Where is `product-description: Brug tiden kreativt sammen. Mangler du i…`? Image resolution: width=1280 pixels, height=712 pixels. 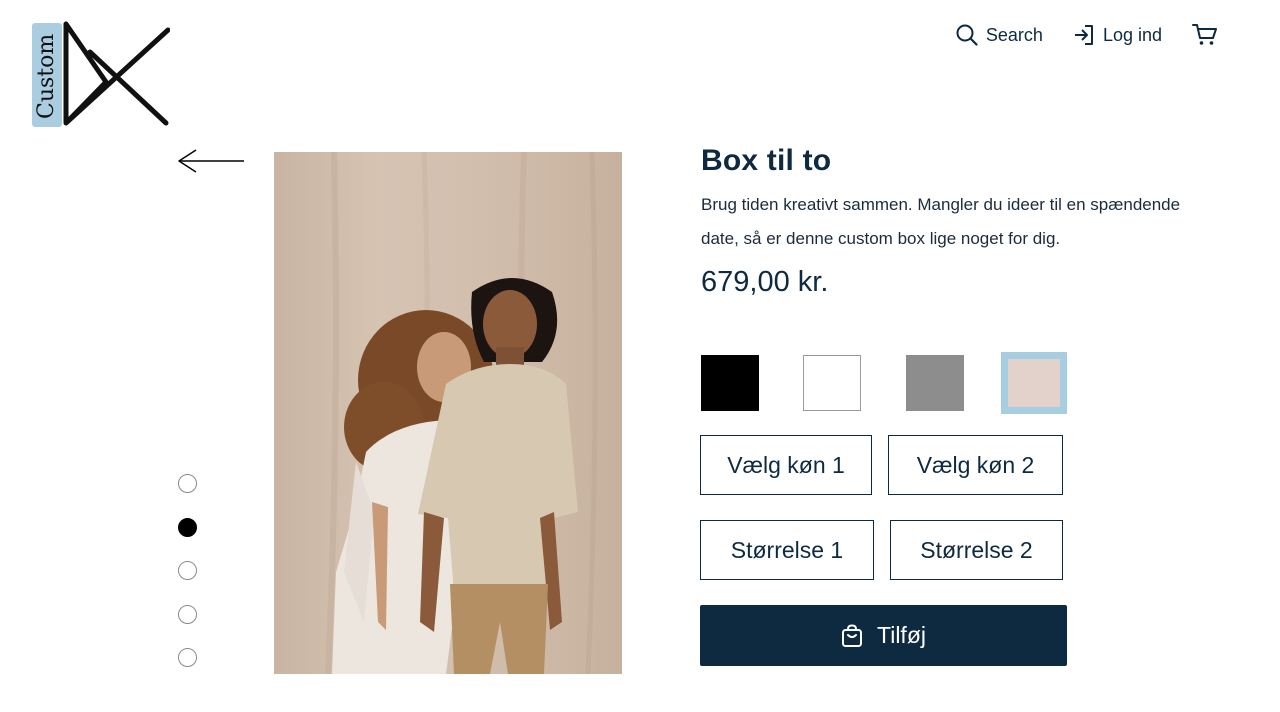 product-description: Brug tiden kreativt sammen. Mangler du i… is located at coordinates (941, 221).